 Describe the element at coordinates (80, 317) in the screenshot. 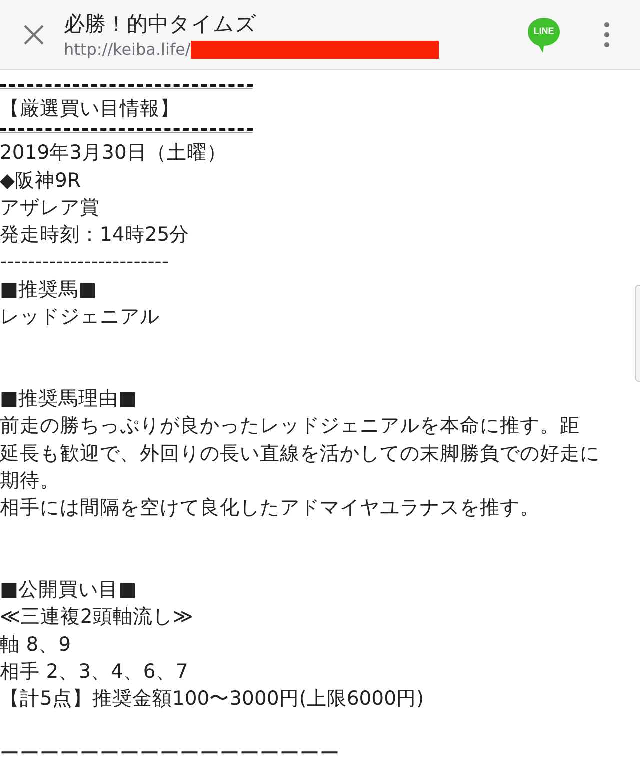

I see `text-line: レッドジェニアル` at that location.